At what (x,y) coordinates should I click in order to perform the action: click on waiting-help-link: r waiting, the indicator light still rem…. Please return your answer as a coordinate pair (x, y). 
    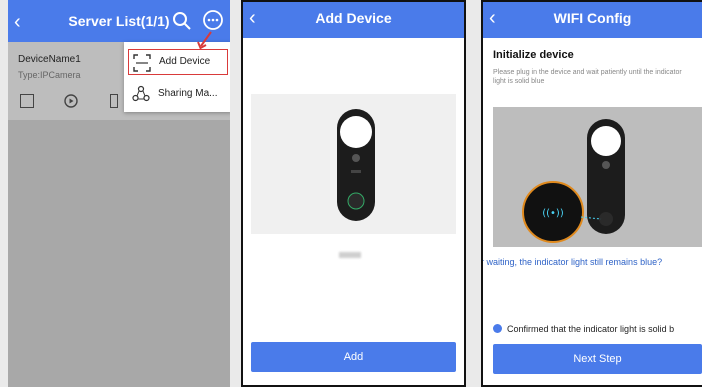
    Looking at the image, I should click on (592, 262).